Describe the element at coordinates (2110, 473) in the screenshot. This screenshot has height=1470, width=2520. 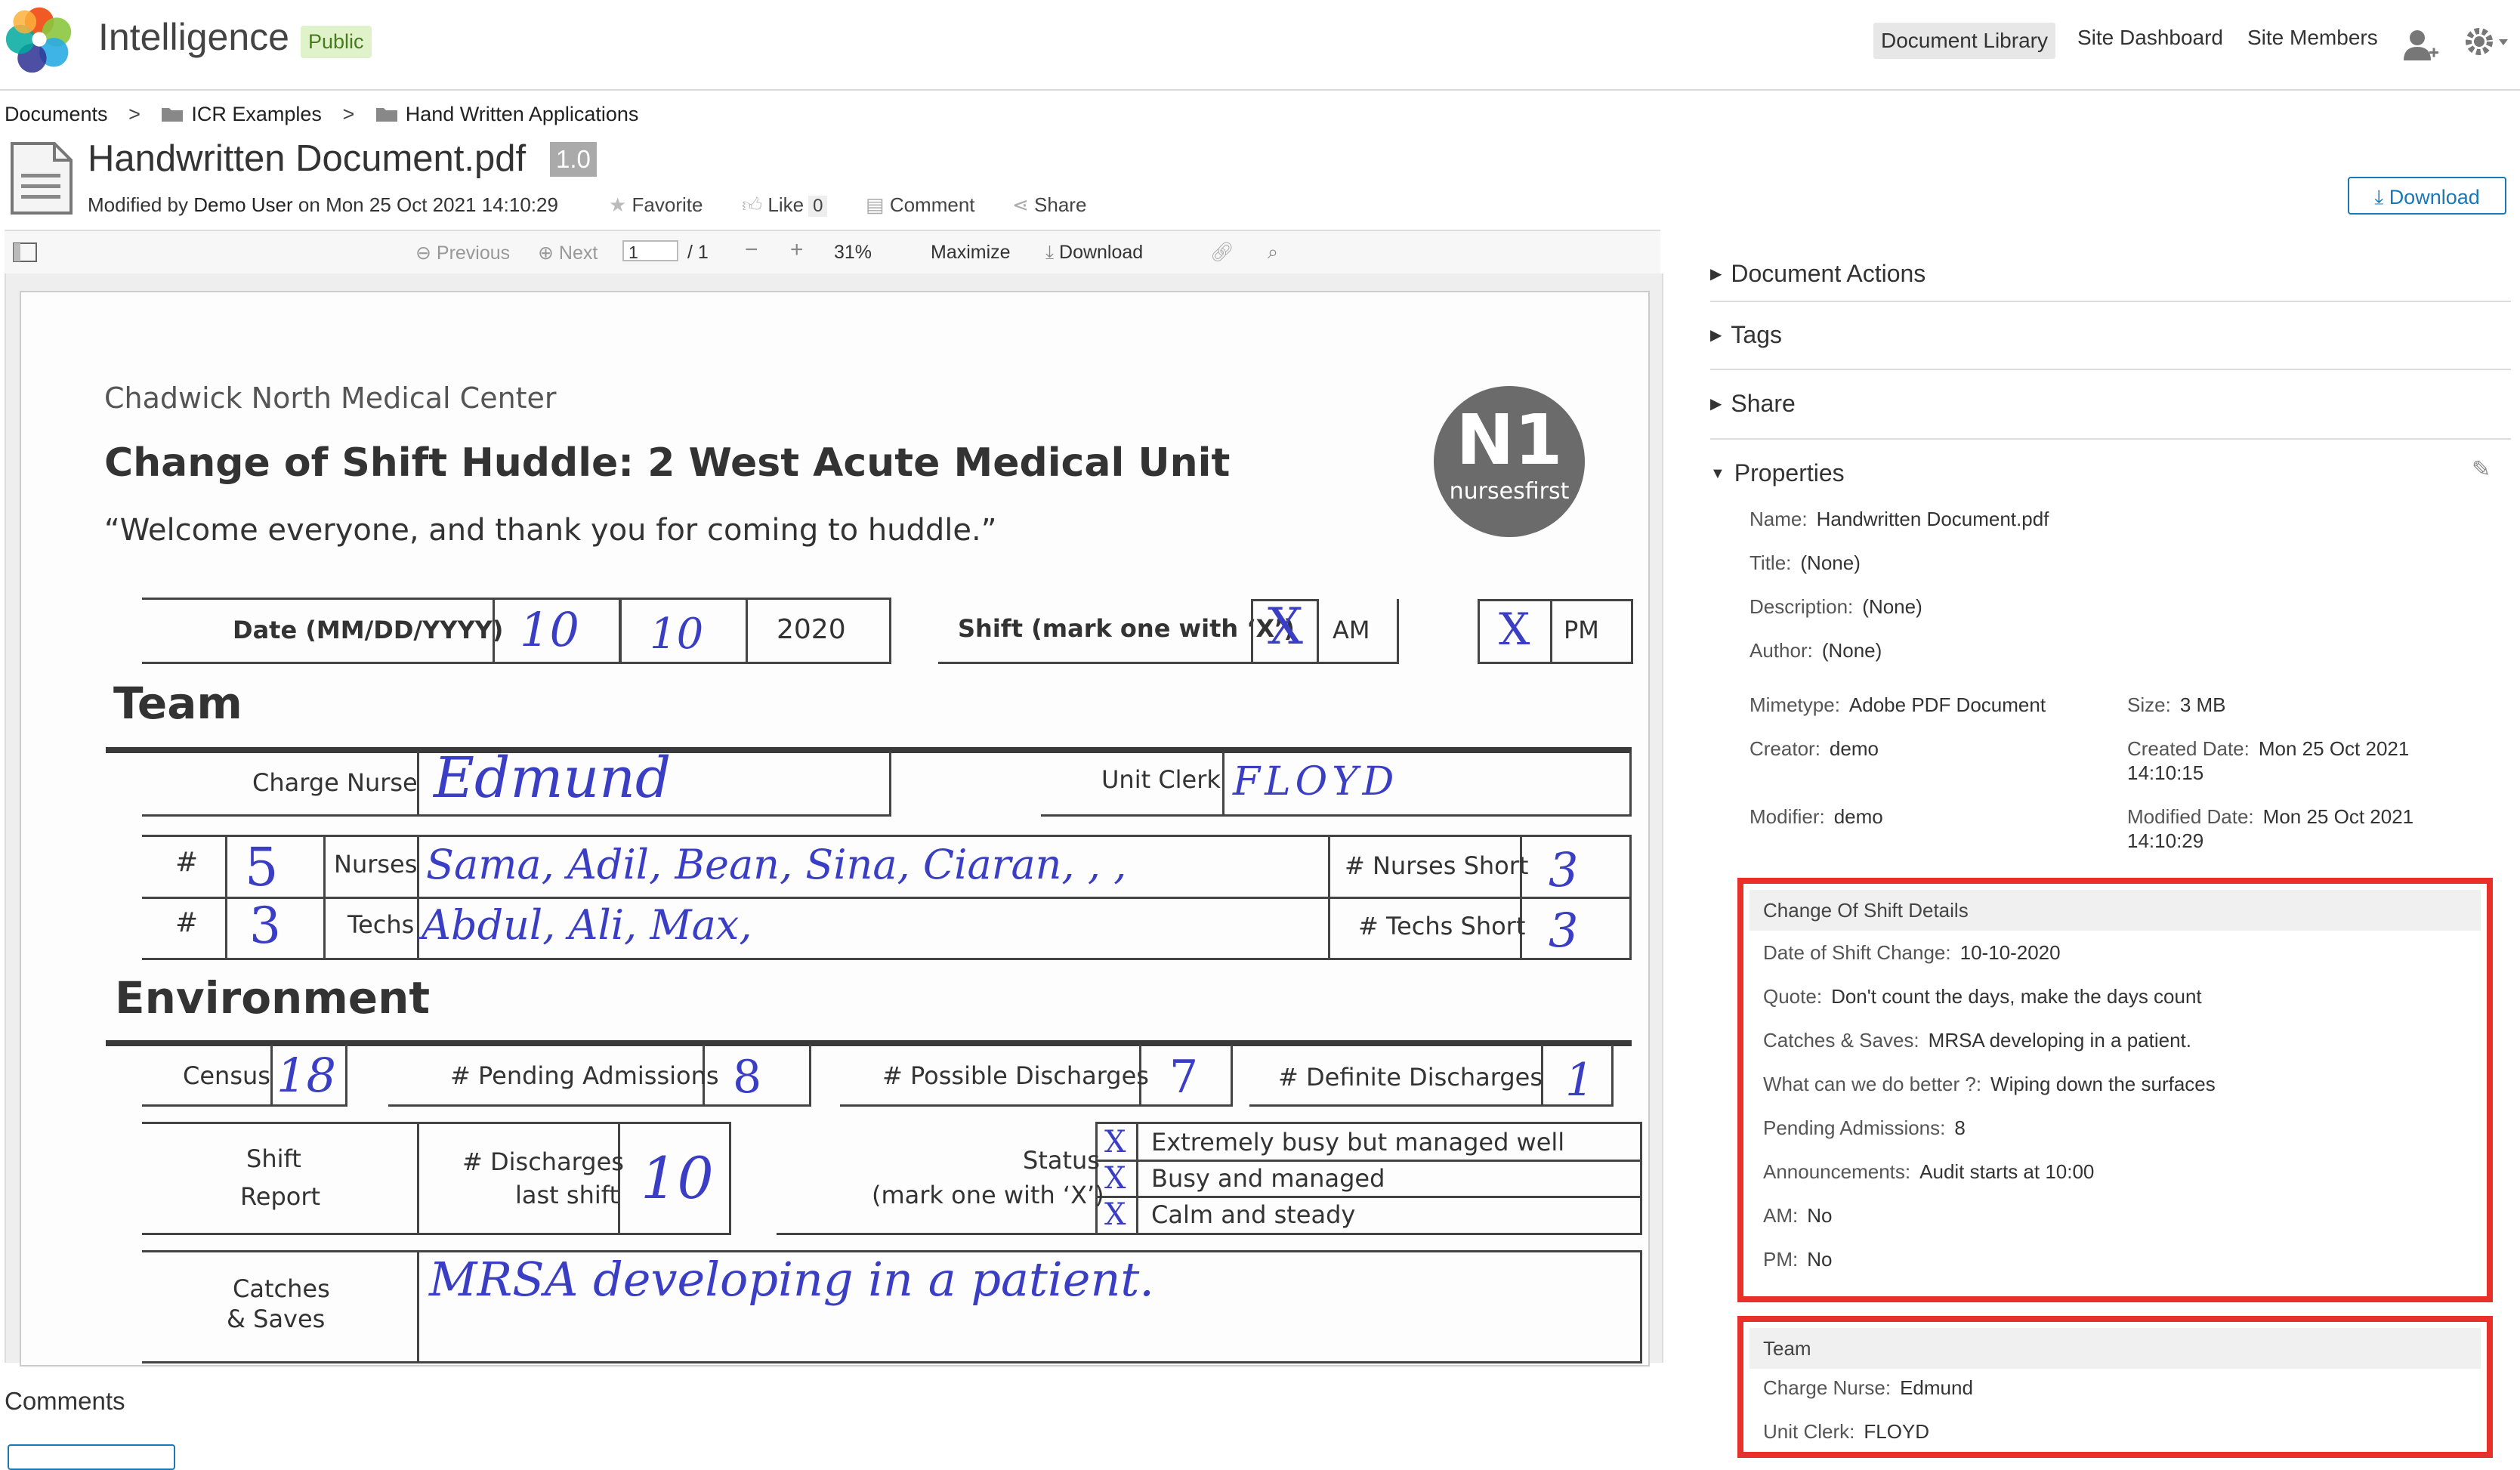
I see `section-properties: ▼ Properties` at that location.